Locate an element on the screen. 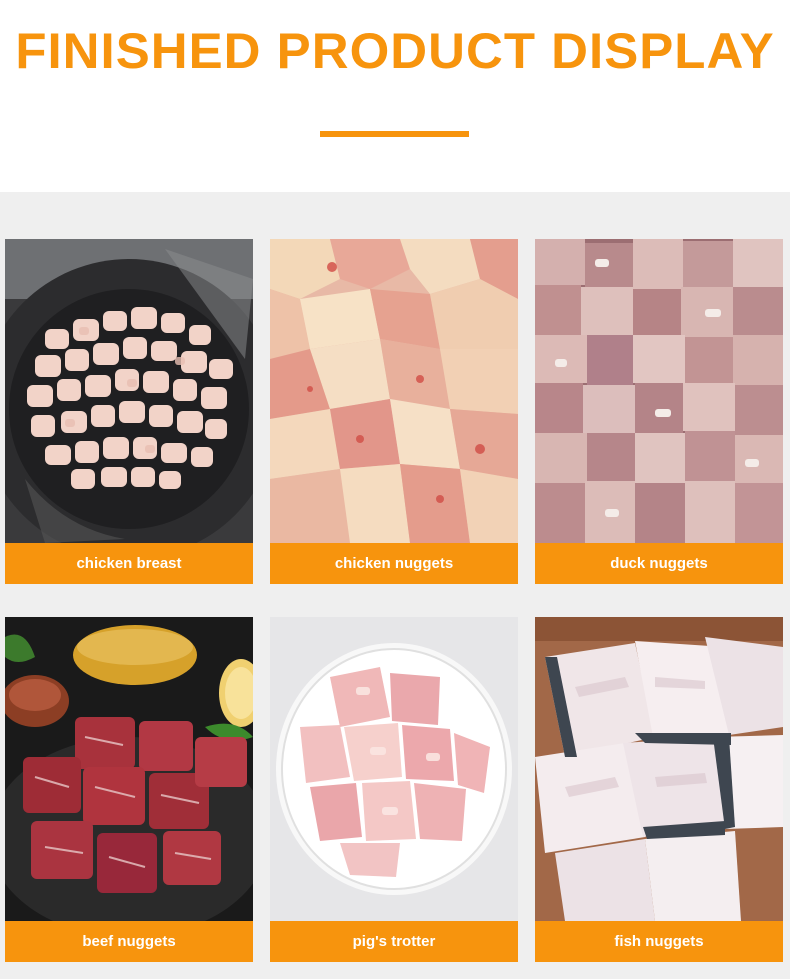 Image resolution: width=790 pixels, height=979 pixels. product-card-beef-nuggets: beef nuggets is located at coordinates (129, 789).